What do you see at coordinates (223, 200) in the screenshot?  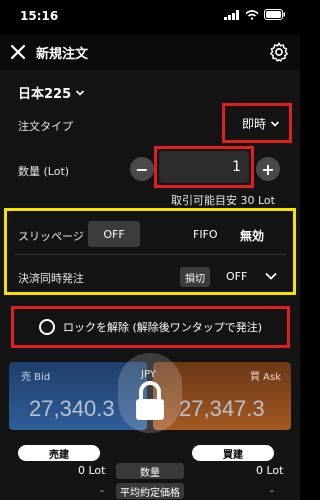 I see `tradable-hint: 取引可能目安 30 Lot` at bounding box center [223, 200].